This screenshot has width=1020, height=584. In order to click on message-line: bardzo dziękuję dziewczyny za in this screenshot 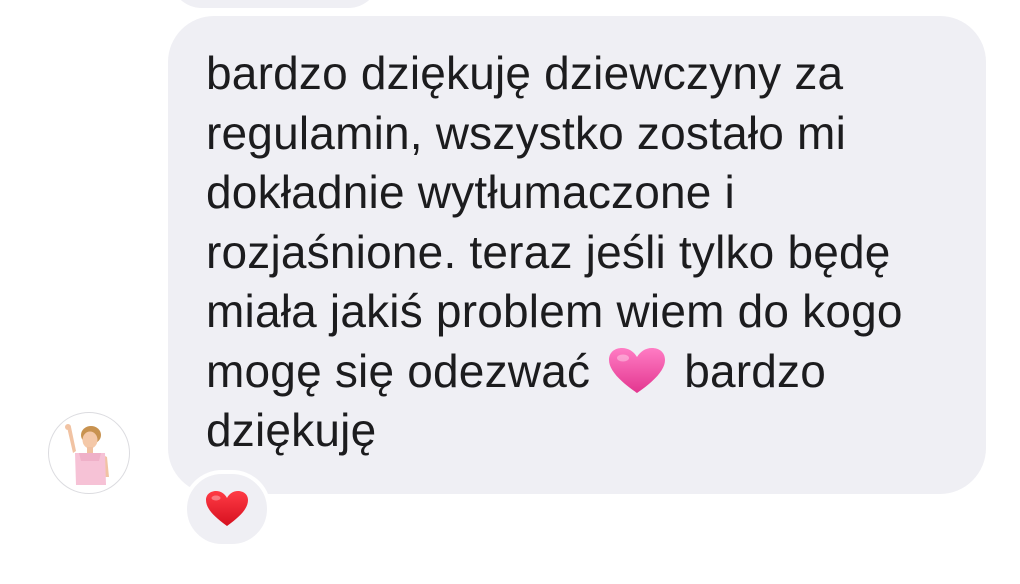, I will do `click(525, 73)`.